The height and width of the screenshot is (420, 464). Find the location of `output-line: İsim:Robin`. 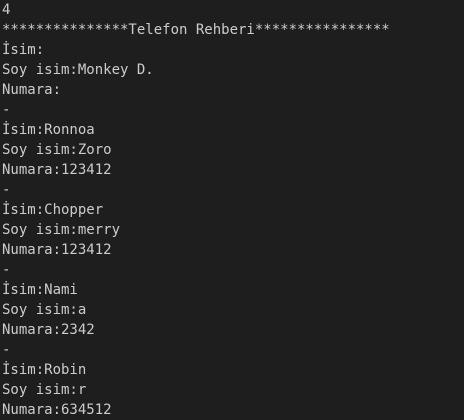

output-line: İsim:Robin is located at coordinates (44, 370).